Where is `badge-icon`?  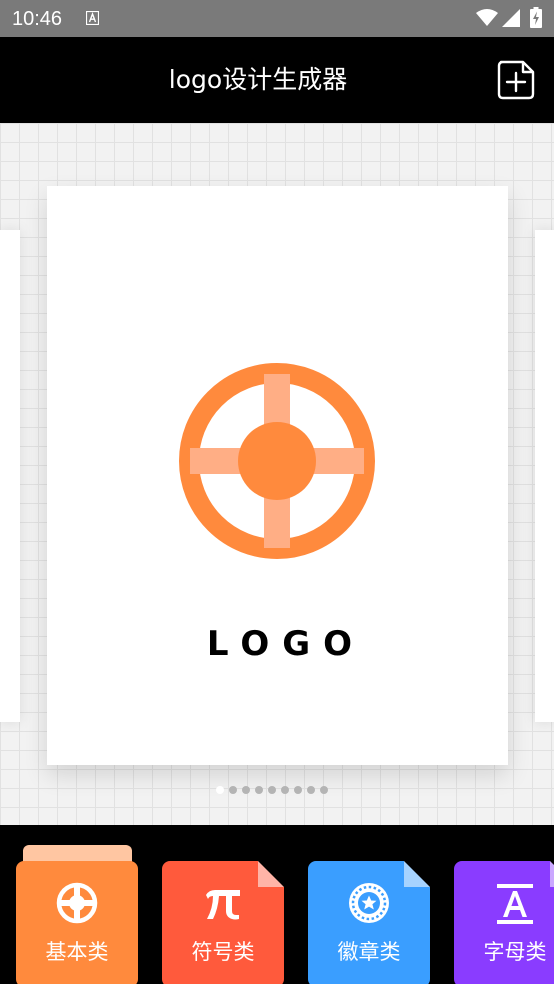
badge-icon is located at coordinates (369, 903).